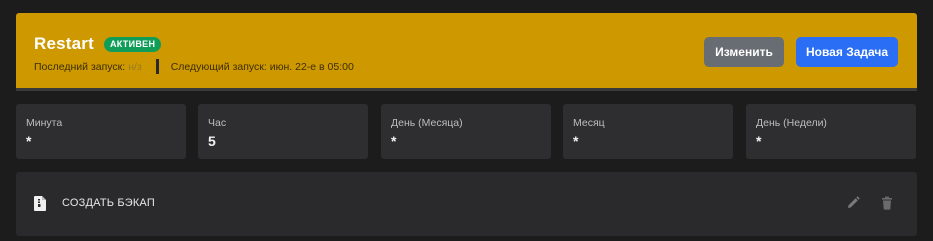 The width and height of the screenshot is (933, 241). Describe the element at coordinates (847, 52) in the screenshot. I see `new-task-button: Новая Задача` at that location.